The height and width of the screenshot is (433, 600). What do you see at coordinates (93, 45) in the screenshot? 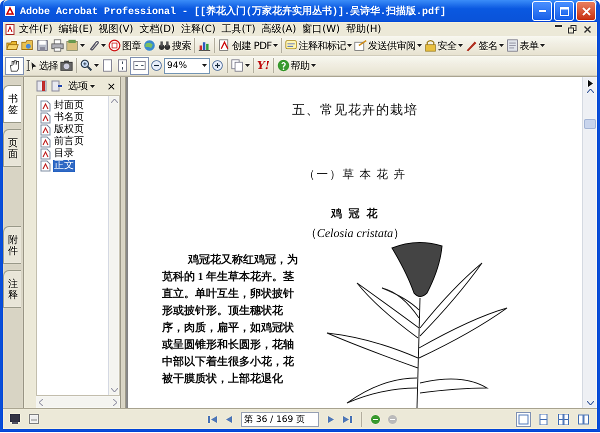
I see `paperclip-icon` at bounding box center [93, 45].